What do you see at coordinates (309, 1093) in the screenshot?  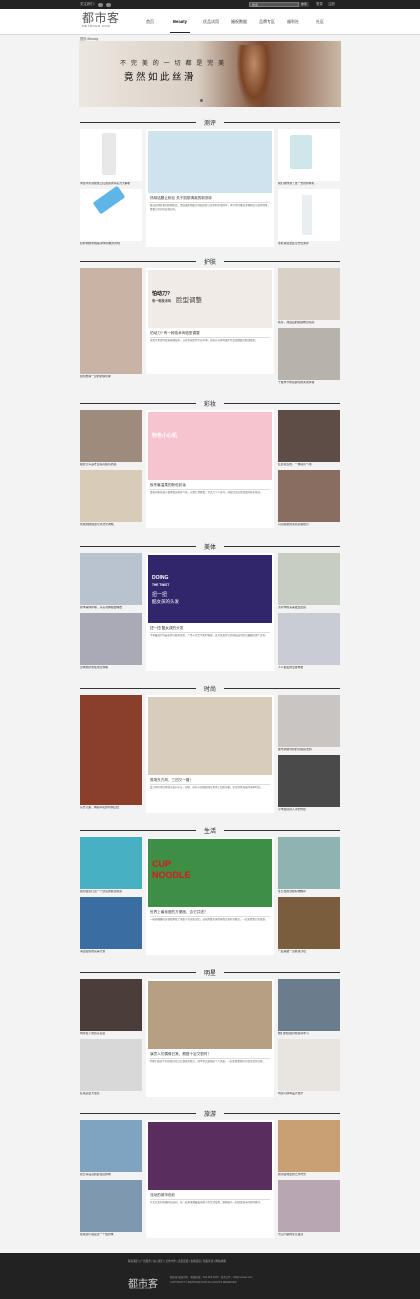 I see `right-thumb-caption: 明星同款单品大搜罗` at bounding box center [309, 1093].